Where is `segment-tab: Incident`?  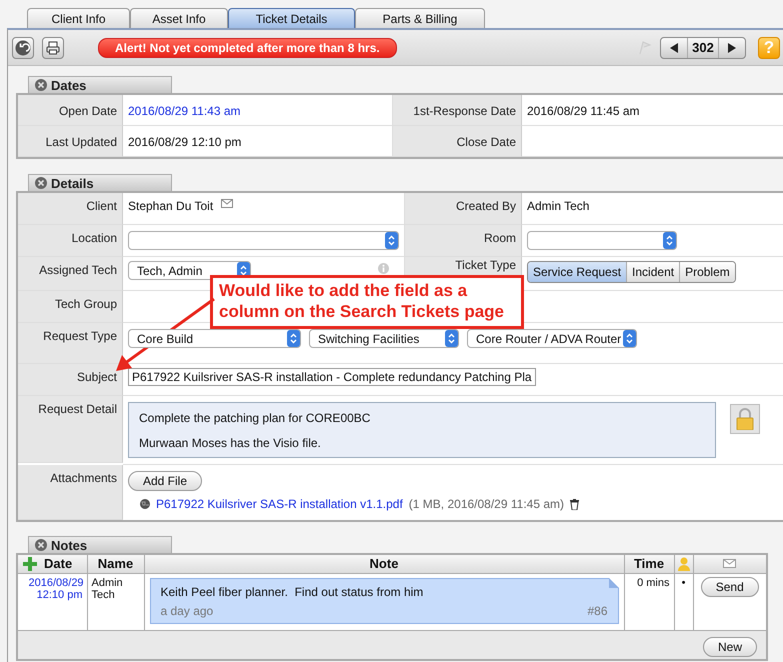
segment-tab: Incident is located at coordinates (653, 272).